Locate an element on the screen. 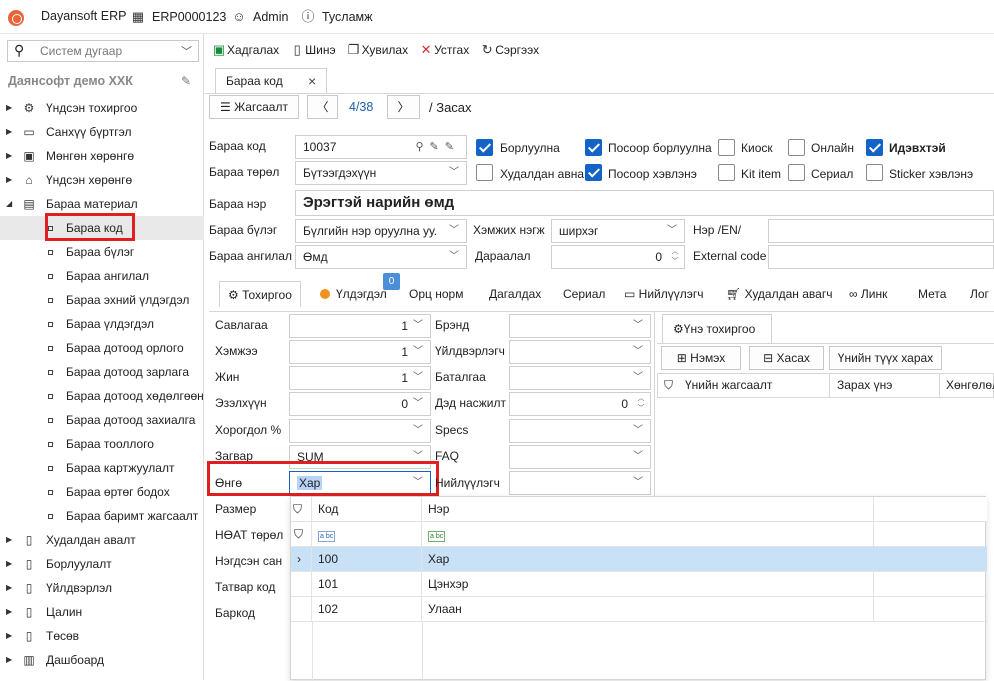  tab-price-settings: ⚙Үнэ тохиргоо is located at coordinates (717, 329).